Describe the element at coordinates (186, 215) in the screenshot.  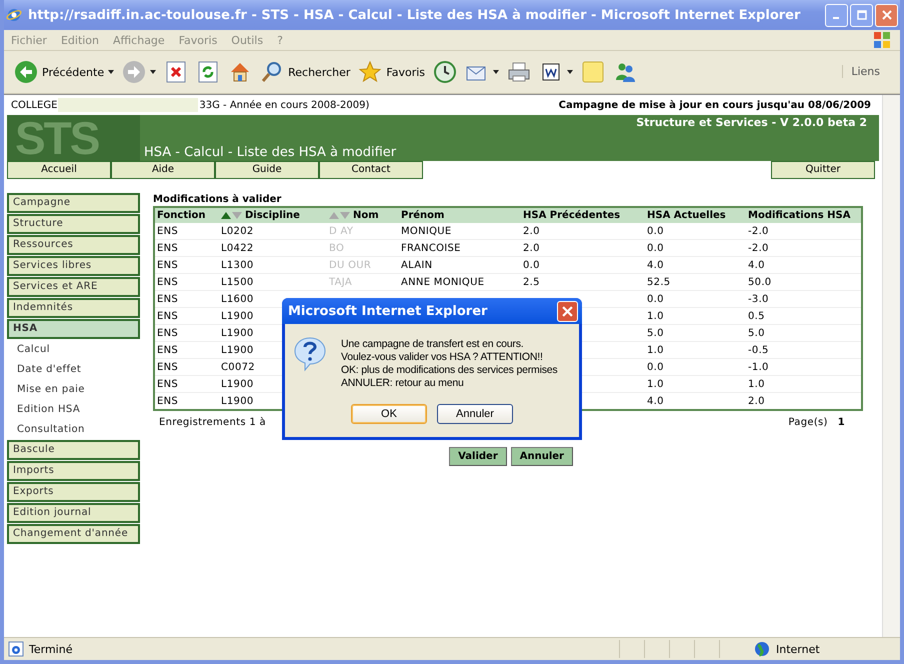
I see `column-header: Fonction` at that location.